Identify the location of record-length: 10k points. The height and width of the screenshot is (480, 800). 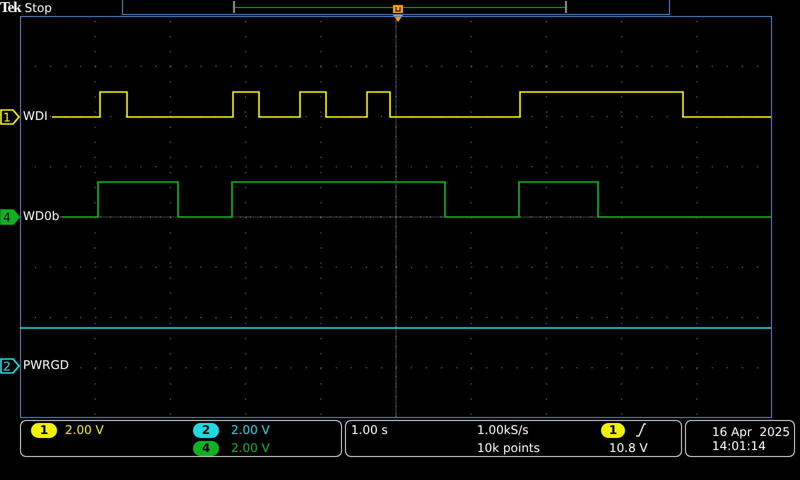
(509, 448).